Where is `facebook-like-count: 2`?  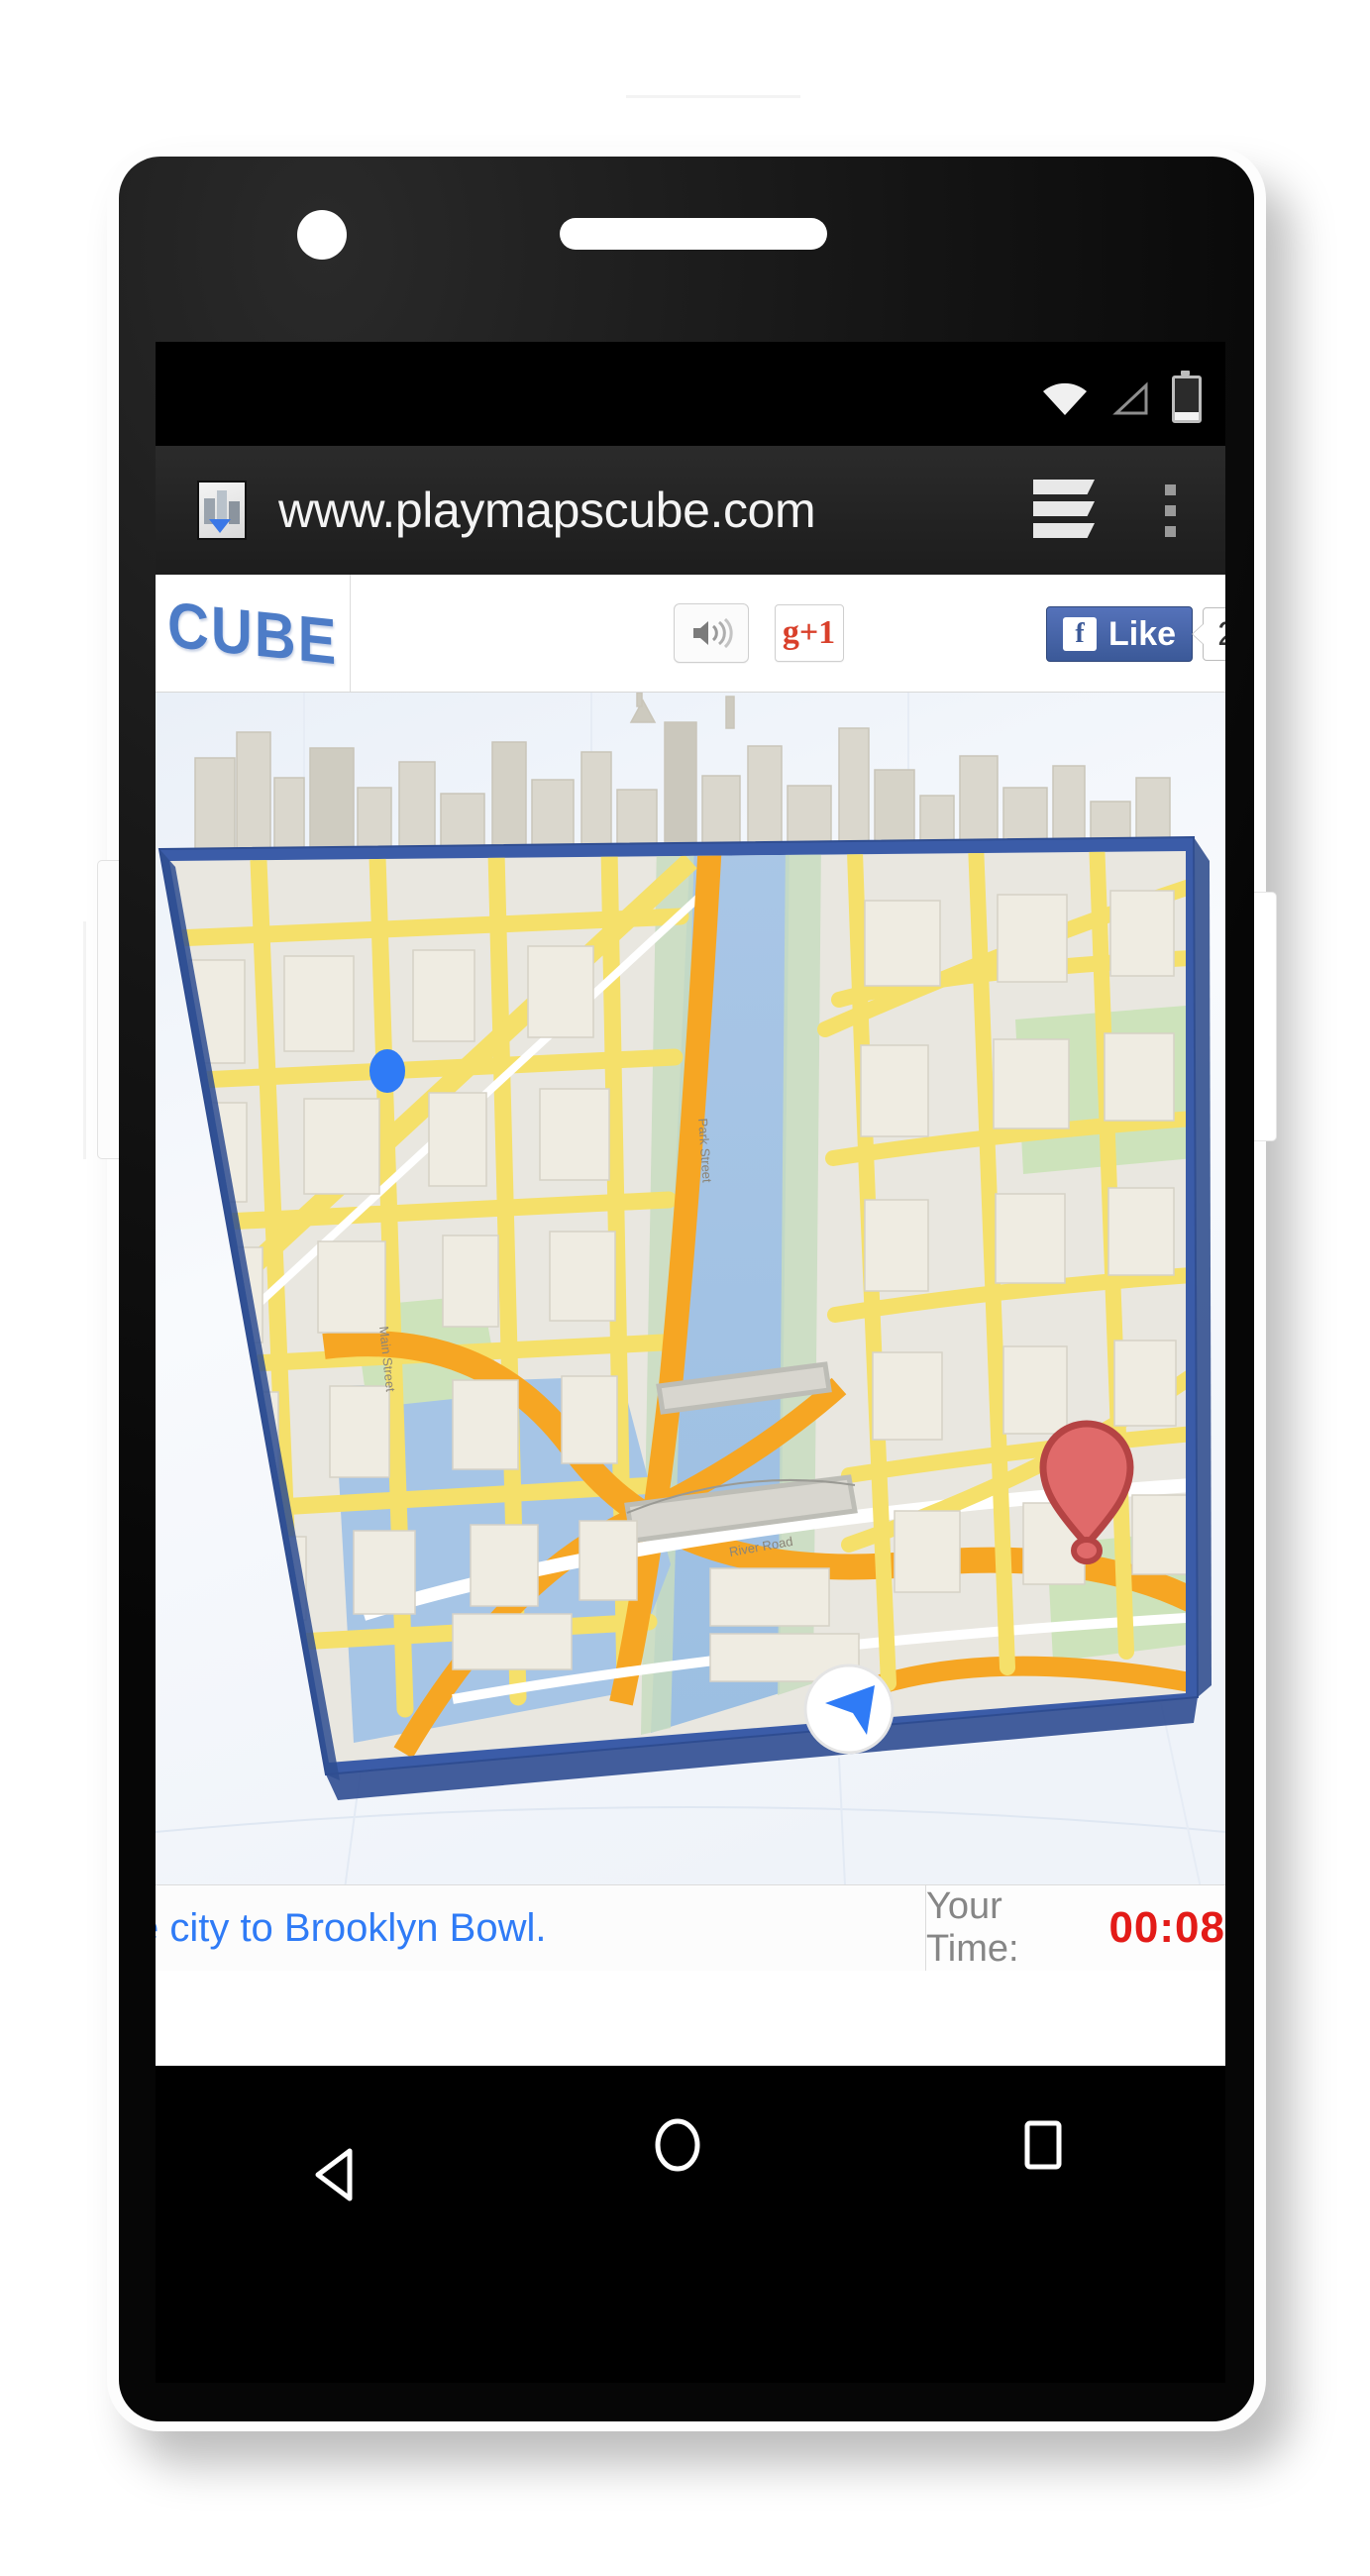 facebook-like-count: 2 is located at coordinates (1214, 634).